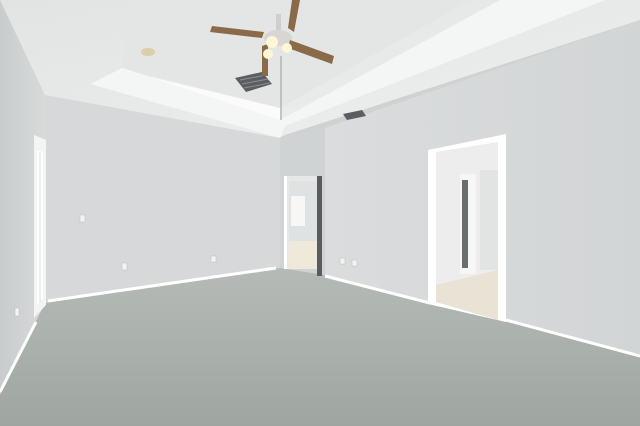 The image size is (640, 426). What do you see at coordinates (265, 60) in the screenshot?
I see `fan-blade` at bounding box center [265, 60].